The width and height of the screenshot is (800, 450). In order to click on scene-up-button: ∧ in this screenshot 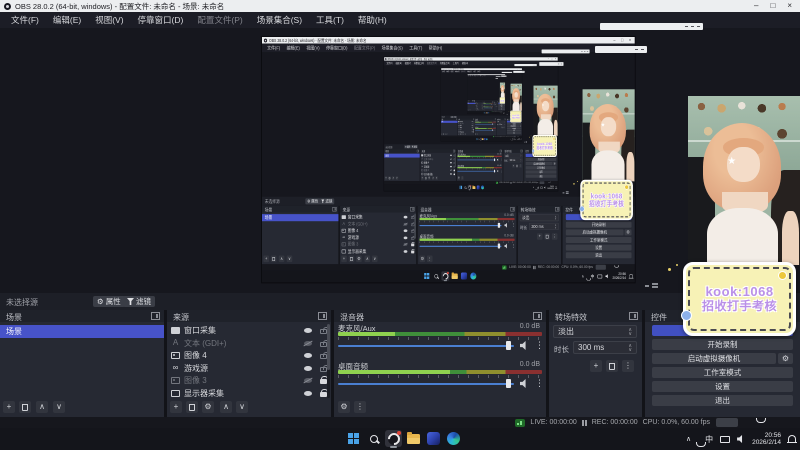, I will do `click(42, 407)`.